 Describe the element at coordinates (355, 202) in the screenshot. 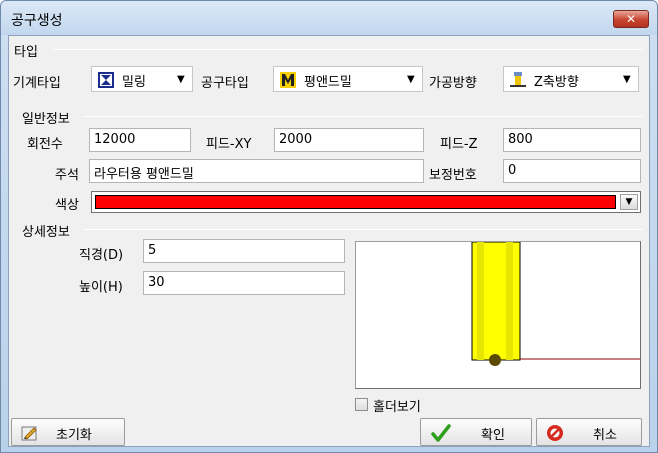

I see `color-swatch` at that location.